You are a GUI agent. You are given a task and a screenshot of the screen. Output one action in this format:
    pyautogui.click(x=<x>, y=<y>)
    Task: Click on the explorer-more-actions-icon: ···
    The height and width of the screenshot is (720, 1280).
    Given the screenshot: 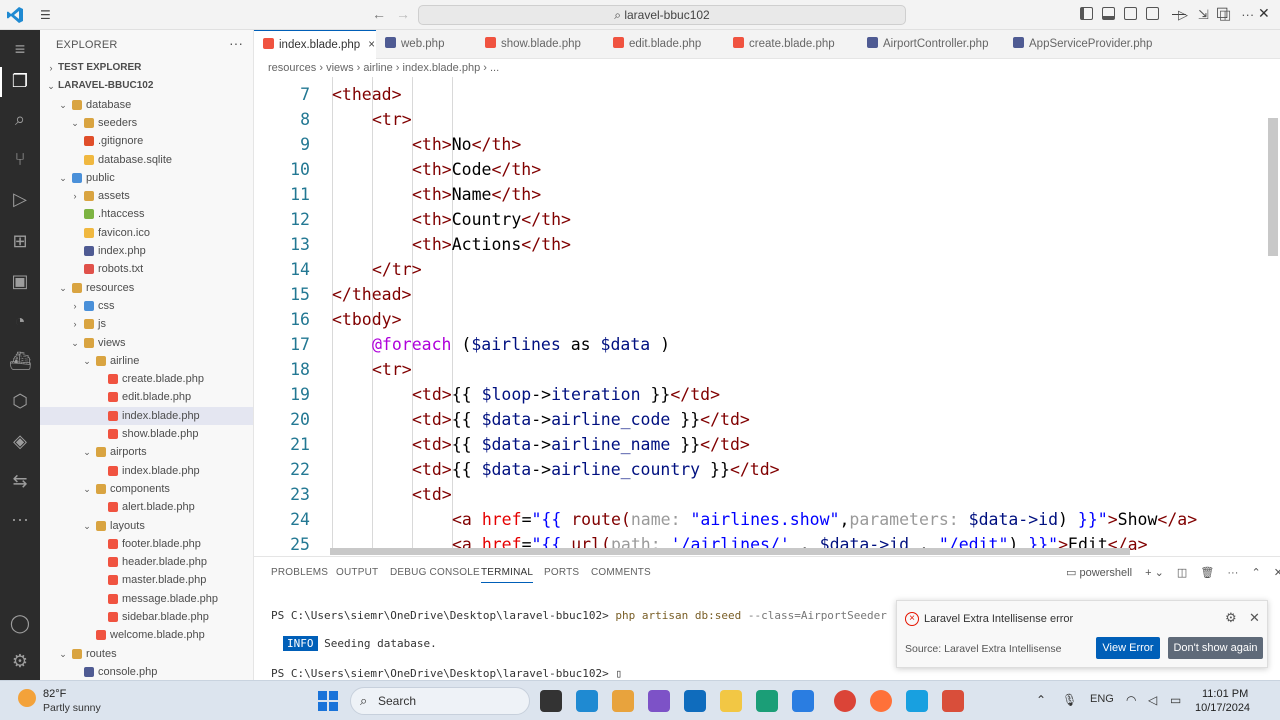 What is the action you would take?
    pyautogui.click(x=236, y=43)
    